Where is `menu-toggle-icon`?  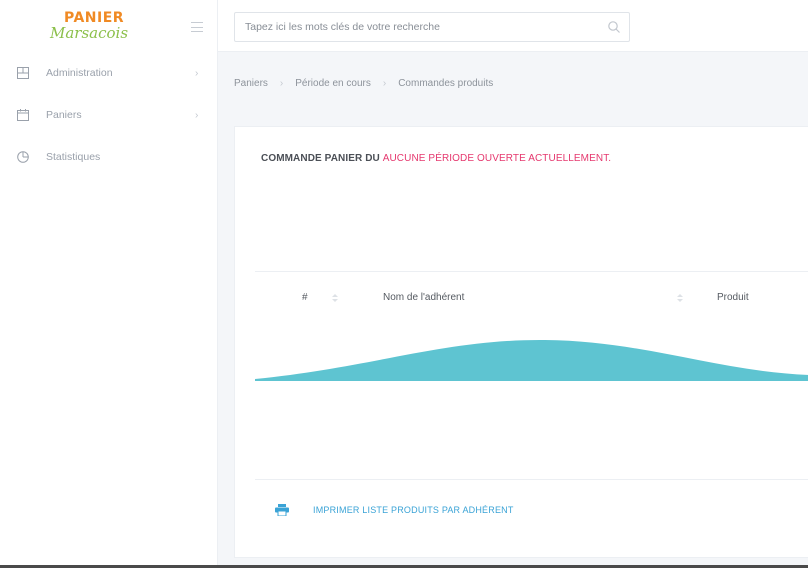
menu-toggle-icon is located at coordinates (197, 27).